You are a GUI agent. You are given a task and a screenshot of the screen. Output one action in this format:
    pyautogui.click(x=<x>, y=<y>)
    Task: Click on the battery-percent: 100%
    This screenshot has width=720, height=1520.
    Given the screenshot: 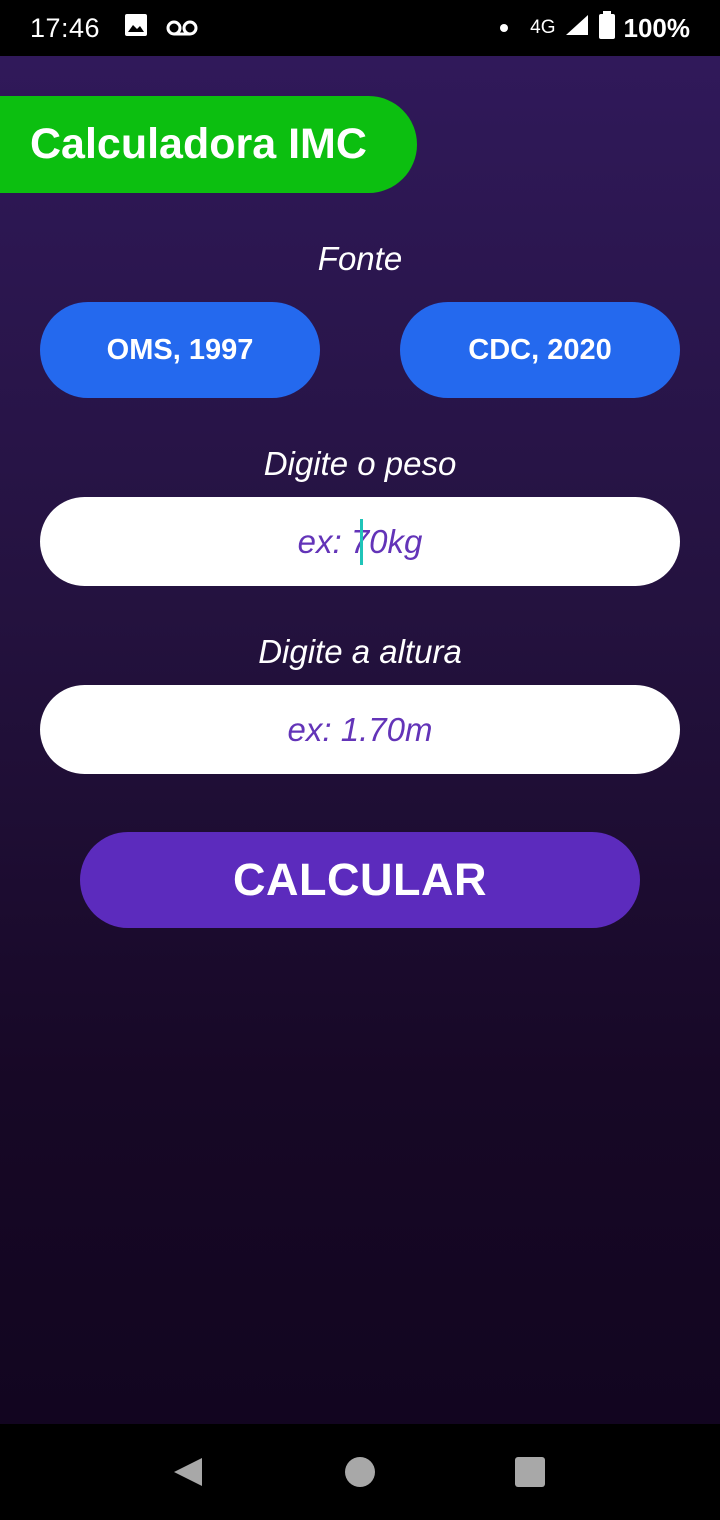 What is the action you would take?
    pyautogui.click(x=657, y=27)
    